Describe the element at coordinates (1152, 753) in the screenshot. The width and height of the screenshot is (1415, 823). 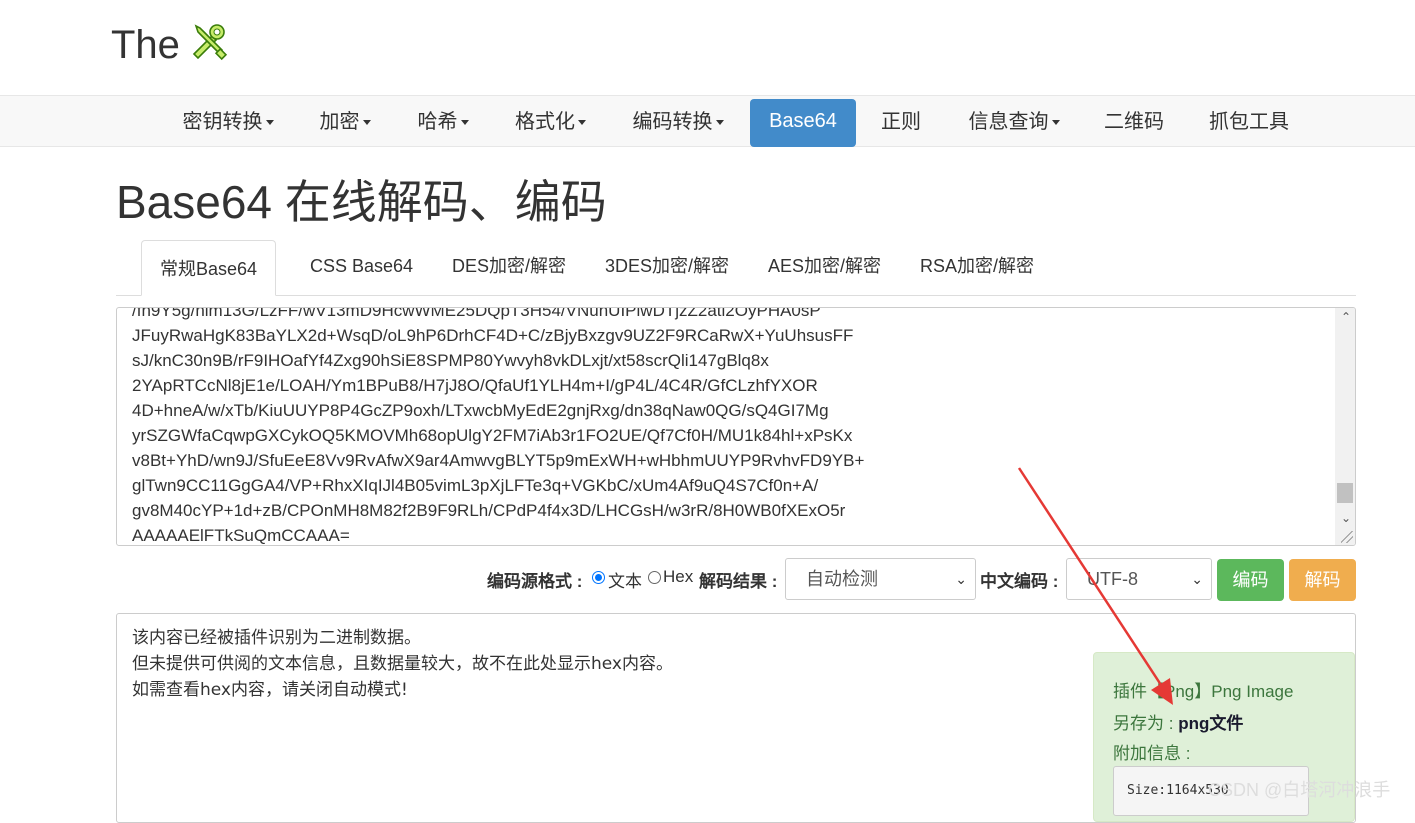
I see `extra-info-label: 附加信息 :` at that location.